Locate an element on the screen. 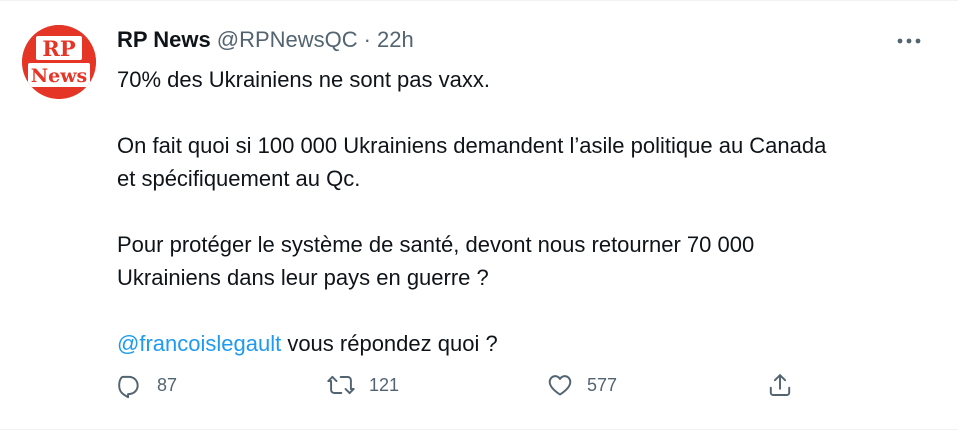 This screenshot has height=430, width=958. mention-link: @francoislegault is located at coordinates (199, 343).